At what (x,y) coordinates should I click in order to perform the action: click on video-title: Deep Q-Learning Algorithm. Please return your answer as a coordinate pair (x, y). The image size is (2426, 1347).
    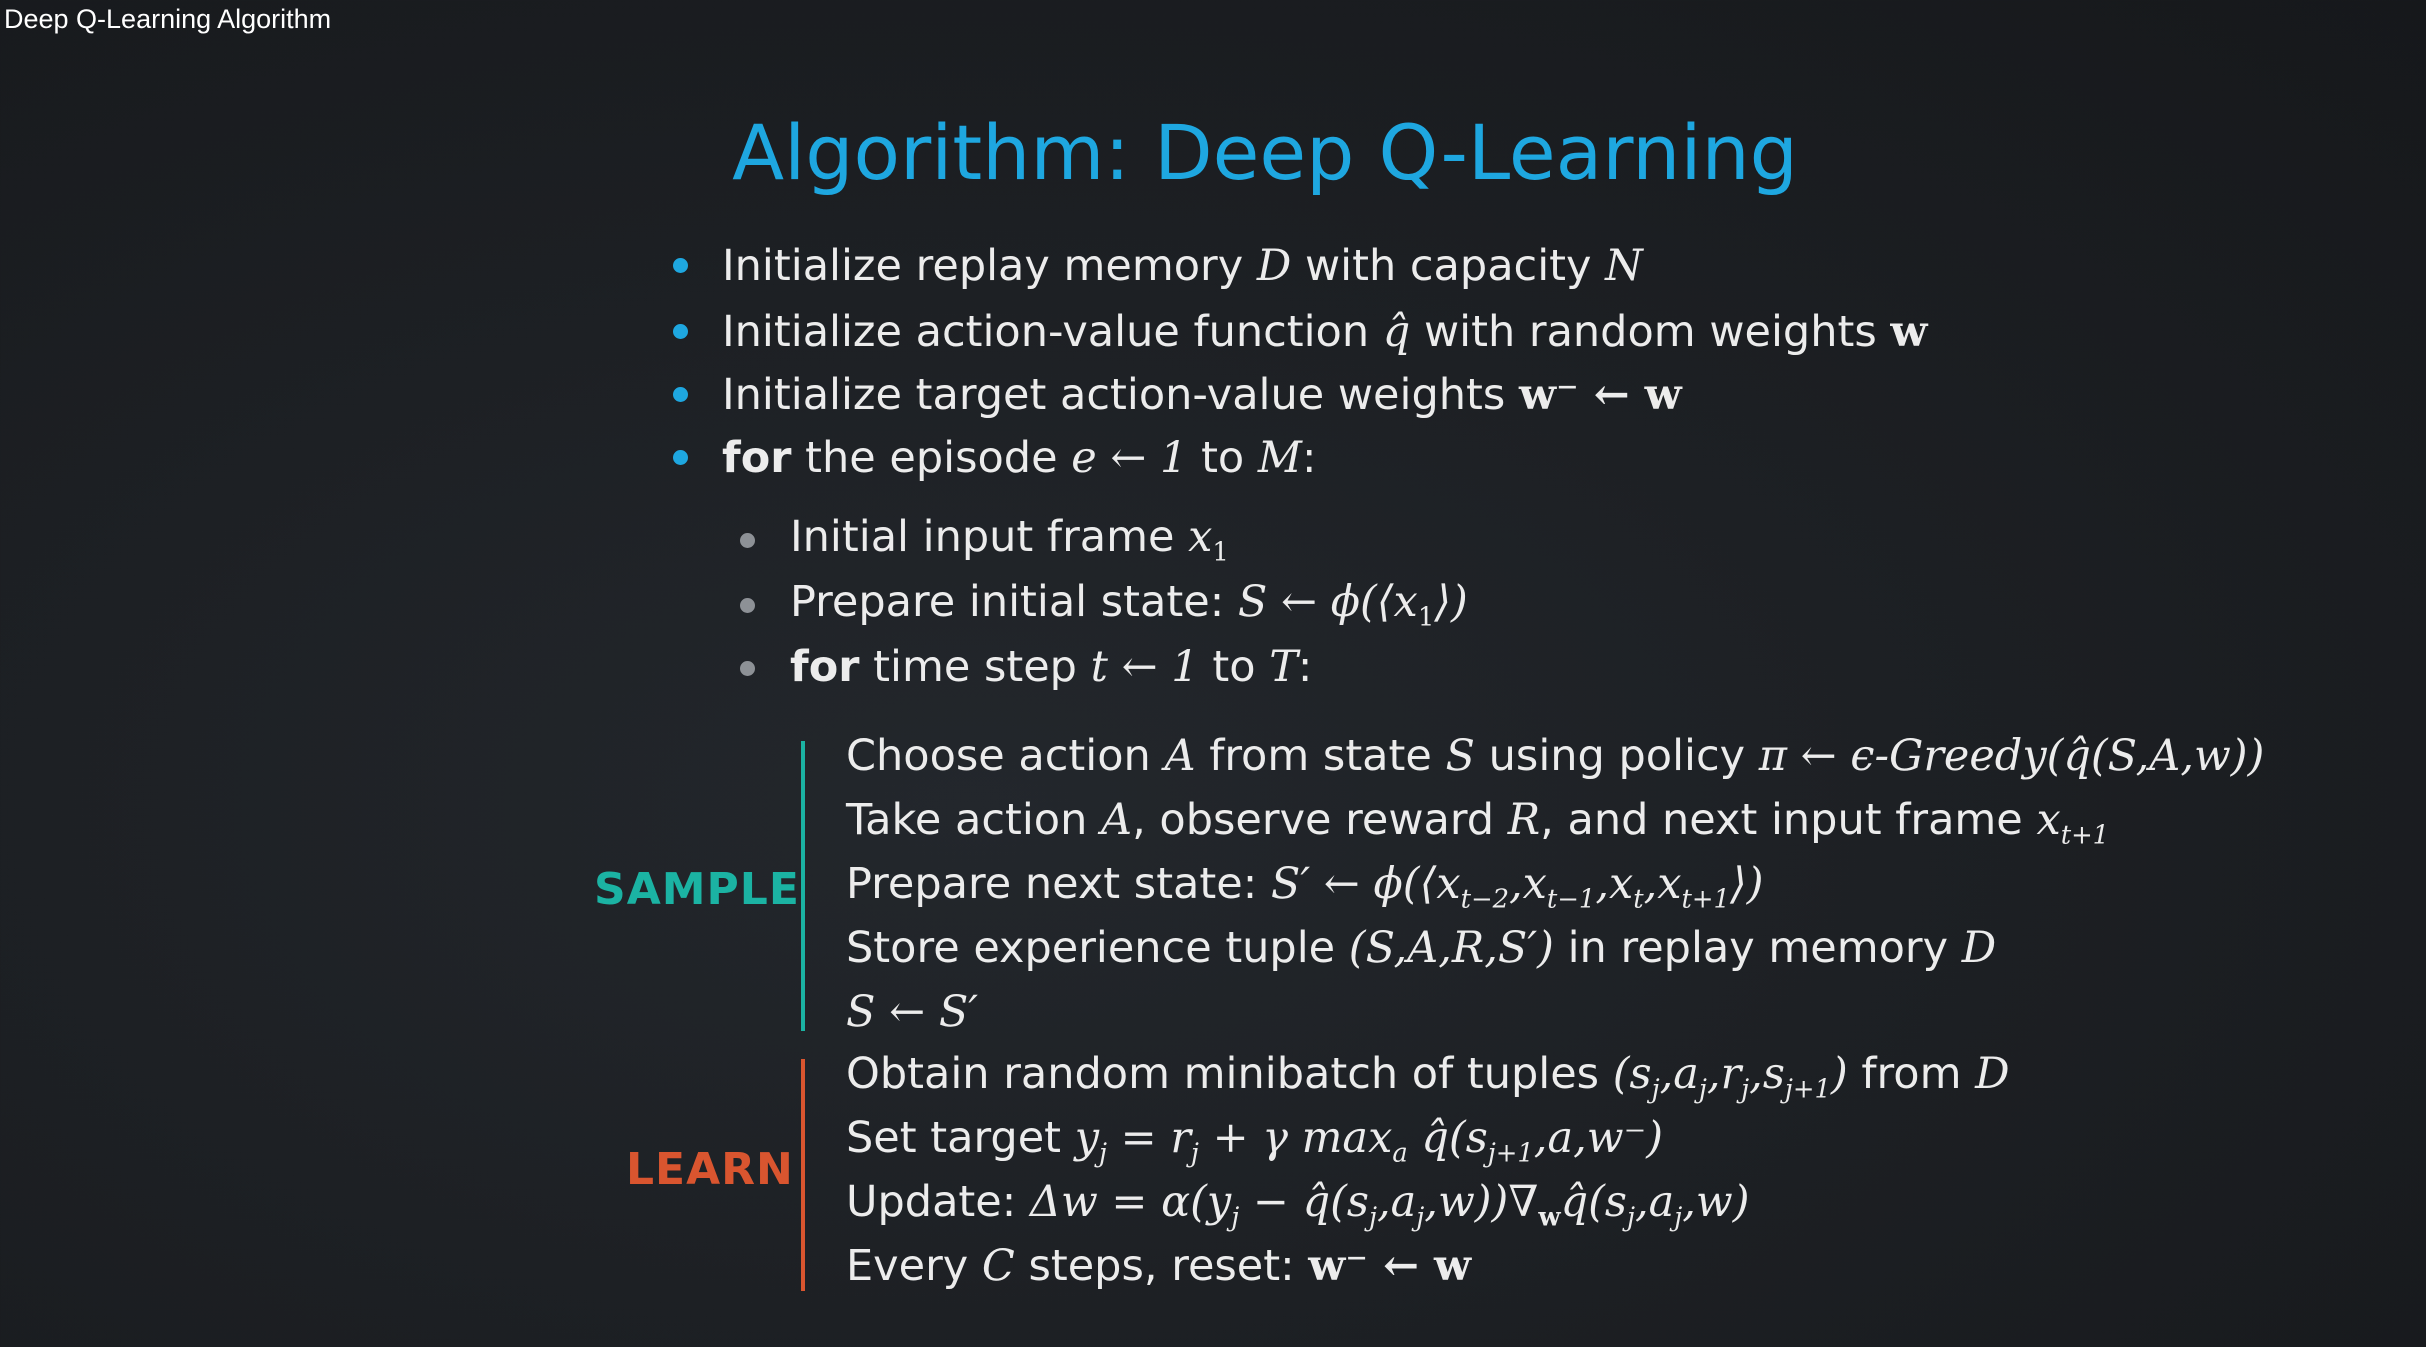
    Looking at the image, I should click on (168, 19).